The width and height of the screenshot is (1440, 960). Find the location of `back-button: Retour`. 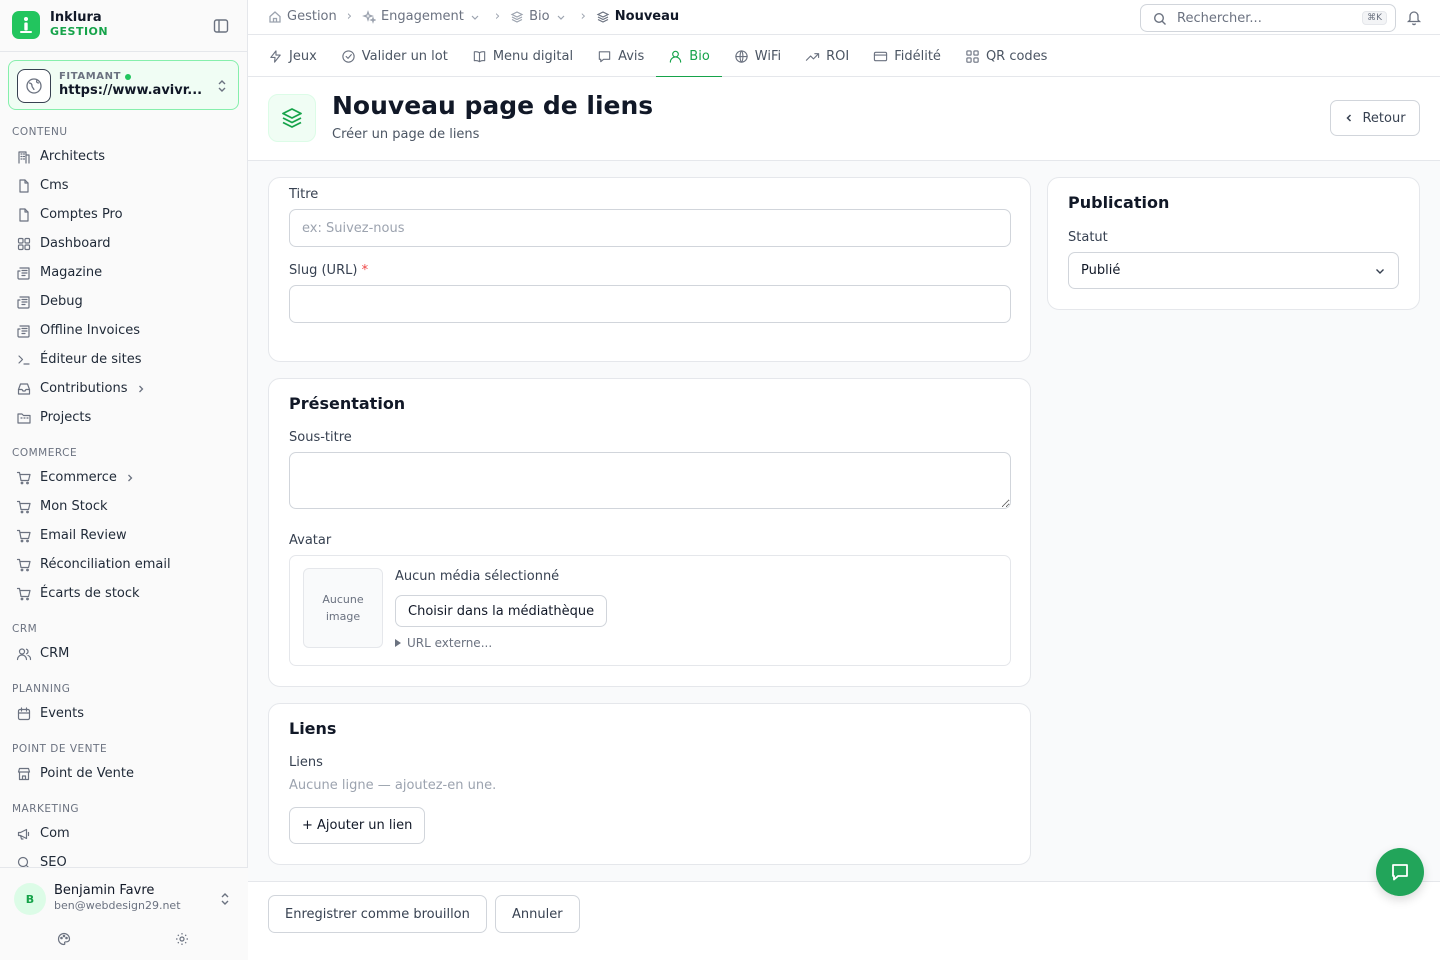

back-button: Retour is located at coordinates (1375, 118).